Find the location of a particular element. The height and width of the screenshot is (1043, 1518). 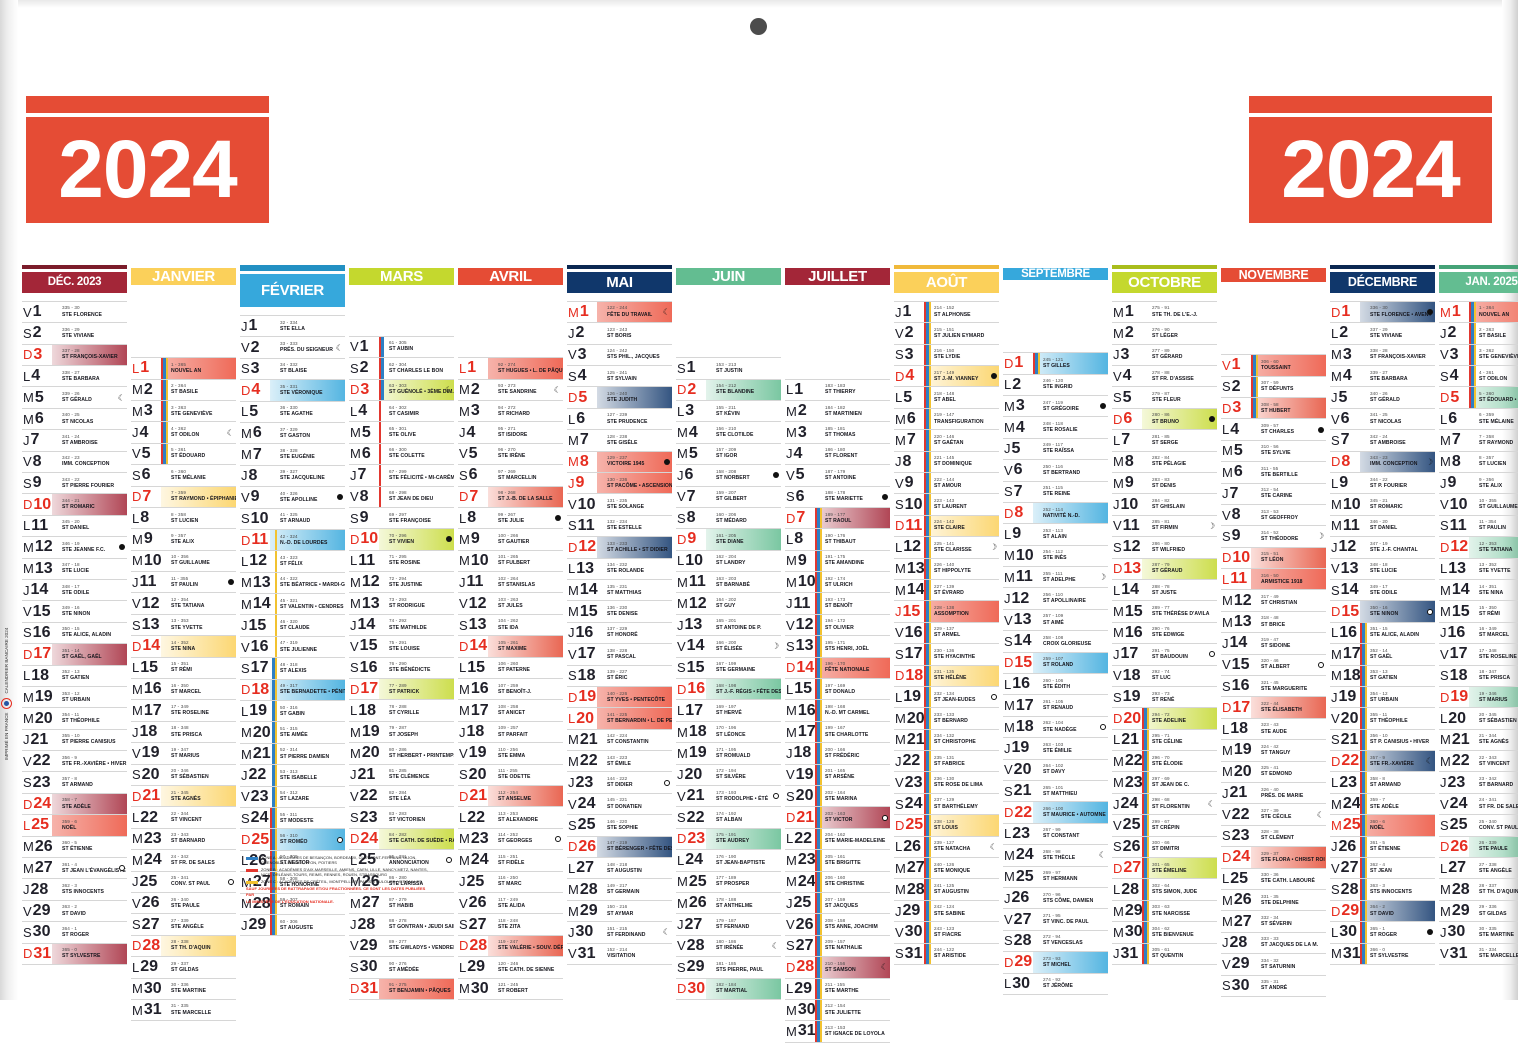

day-row: S24237 - 129ST BARTHÉLEMY is located at coordinates (946, 803).